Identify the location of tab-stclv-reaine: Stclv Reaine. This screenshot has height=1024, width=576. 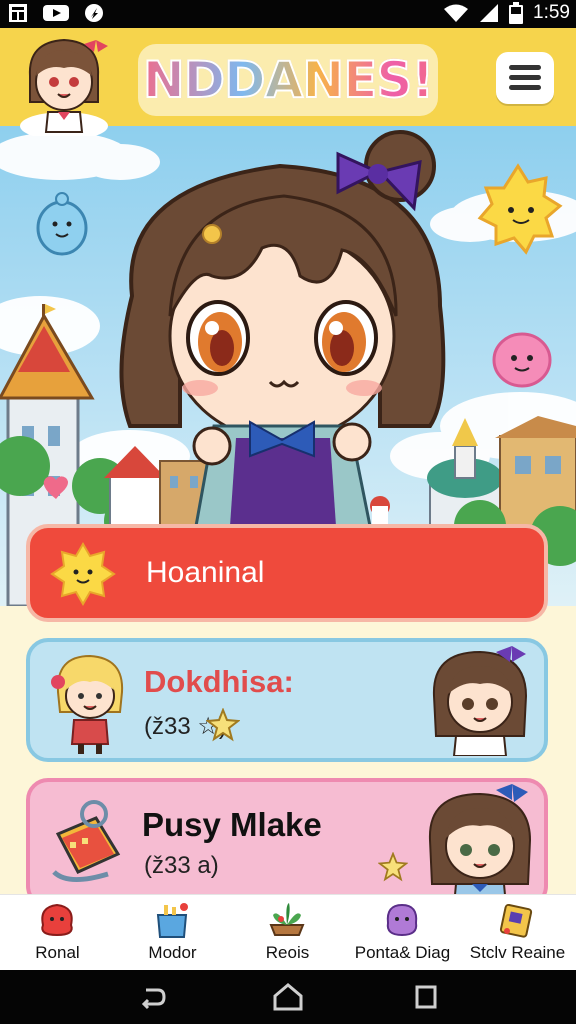
(517, 933).